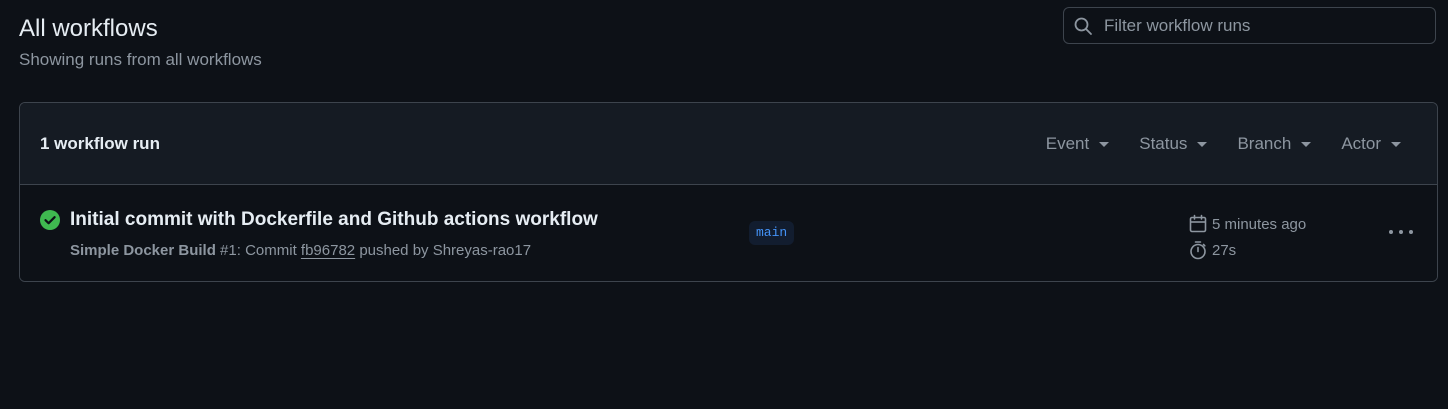 This screenshot has height=409, width=1448. I want to click on filter-search-box, so click(1249, 25).